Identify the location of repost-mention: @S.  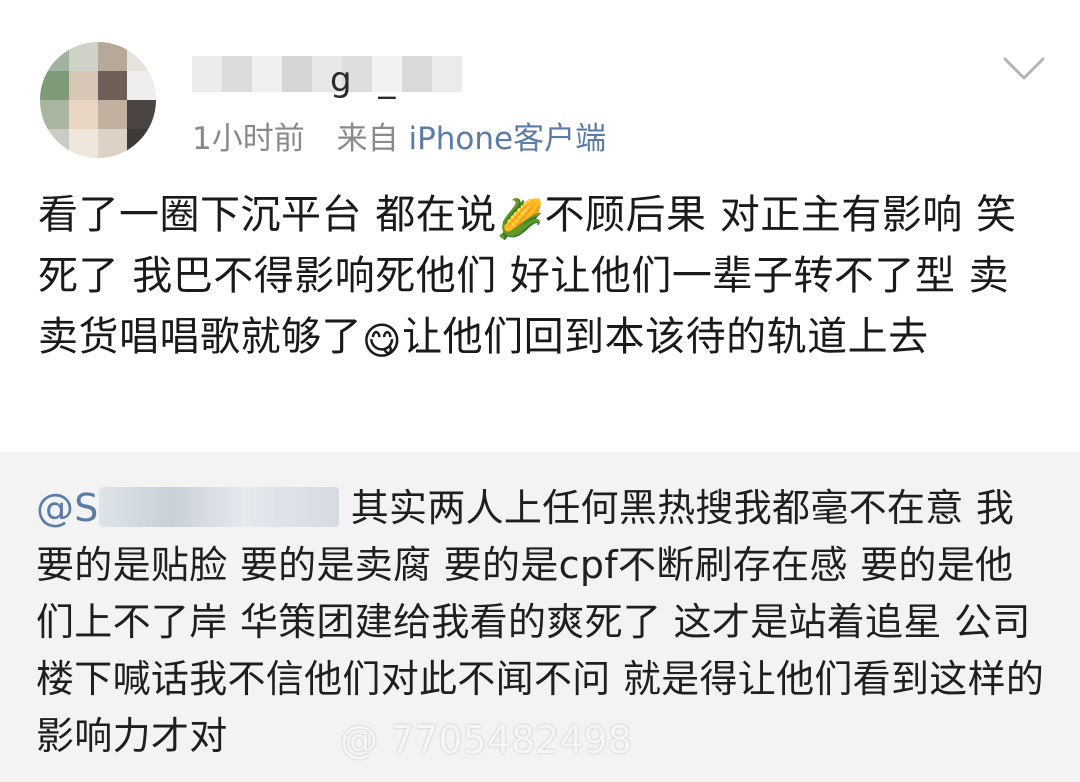
(67, 508).